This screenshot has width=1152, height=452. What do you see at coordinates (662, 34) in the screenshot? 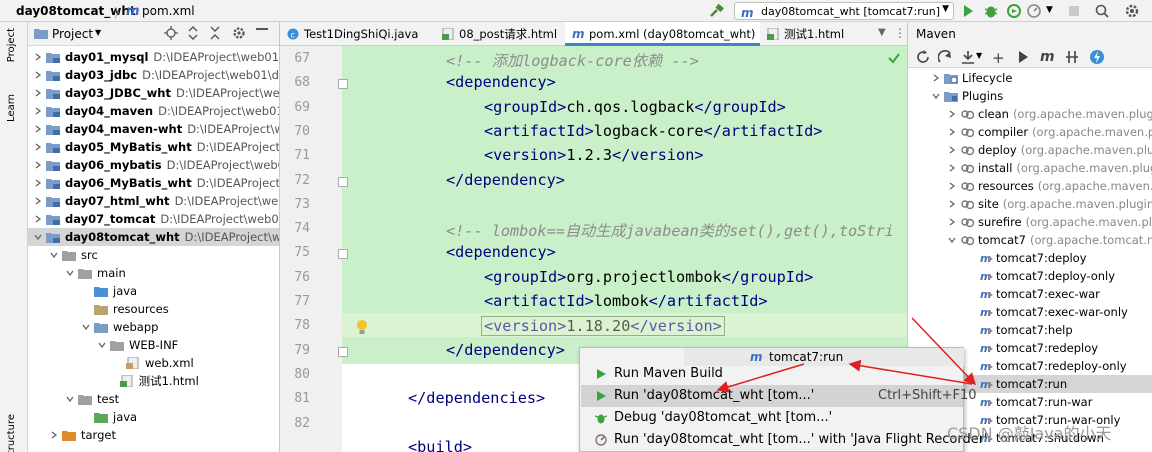
I see `tab-pom-xml: m pom.xml (day08tomcat_wht)` at bounding box center [662, 34].